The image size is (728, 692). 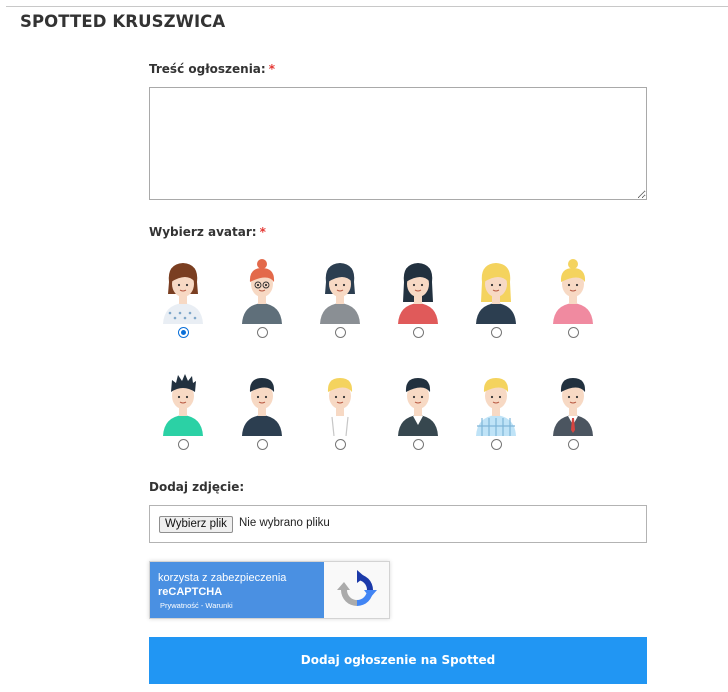 What do you see at coordinates (183, 405) in the screenshot?
I see `man-spiky-hair-green-shirt-avatar-icon` at bounding box center [183, 405].